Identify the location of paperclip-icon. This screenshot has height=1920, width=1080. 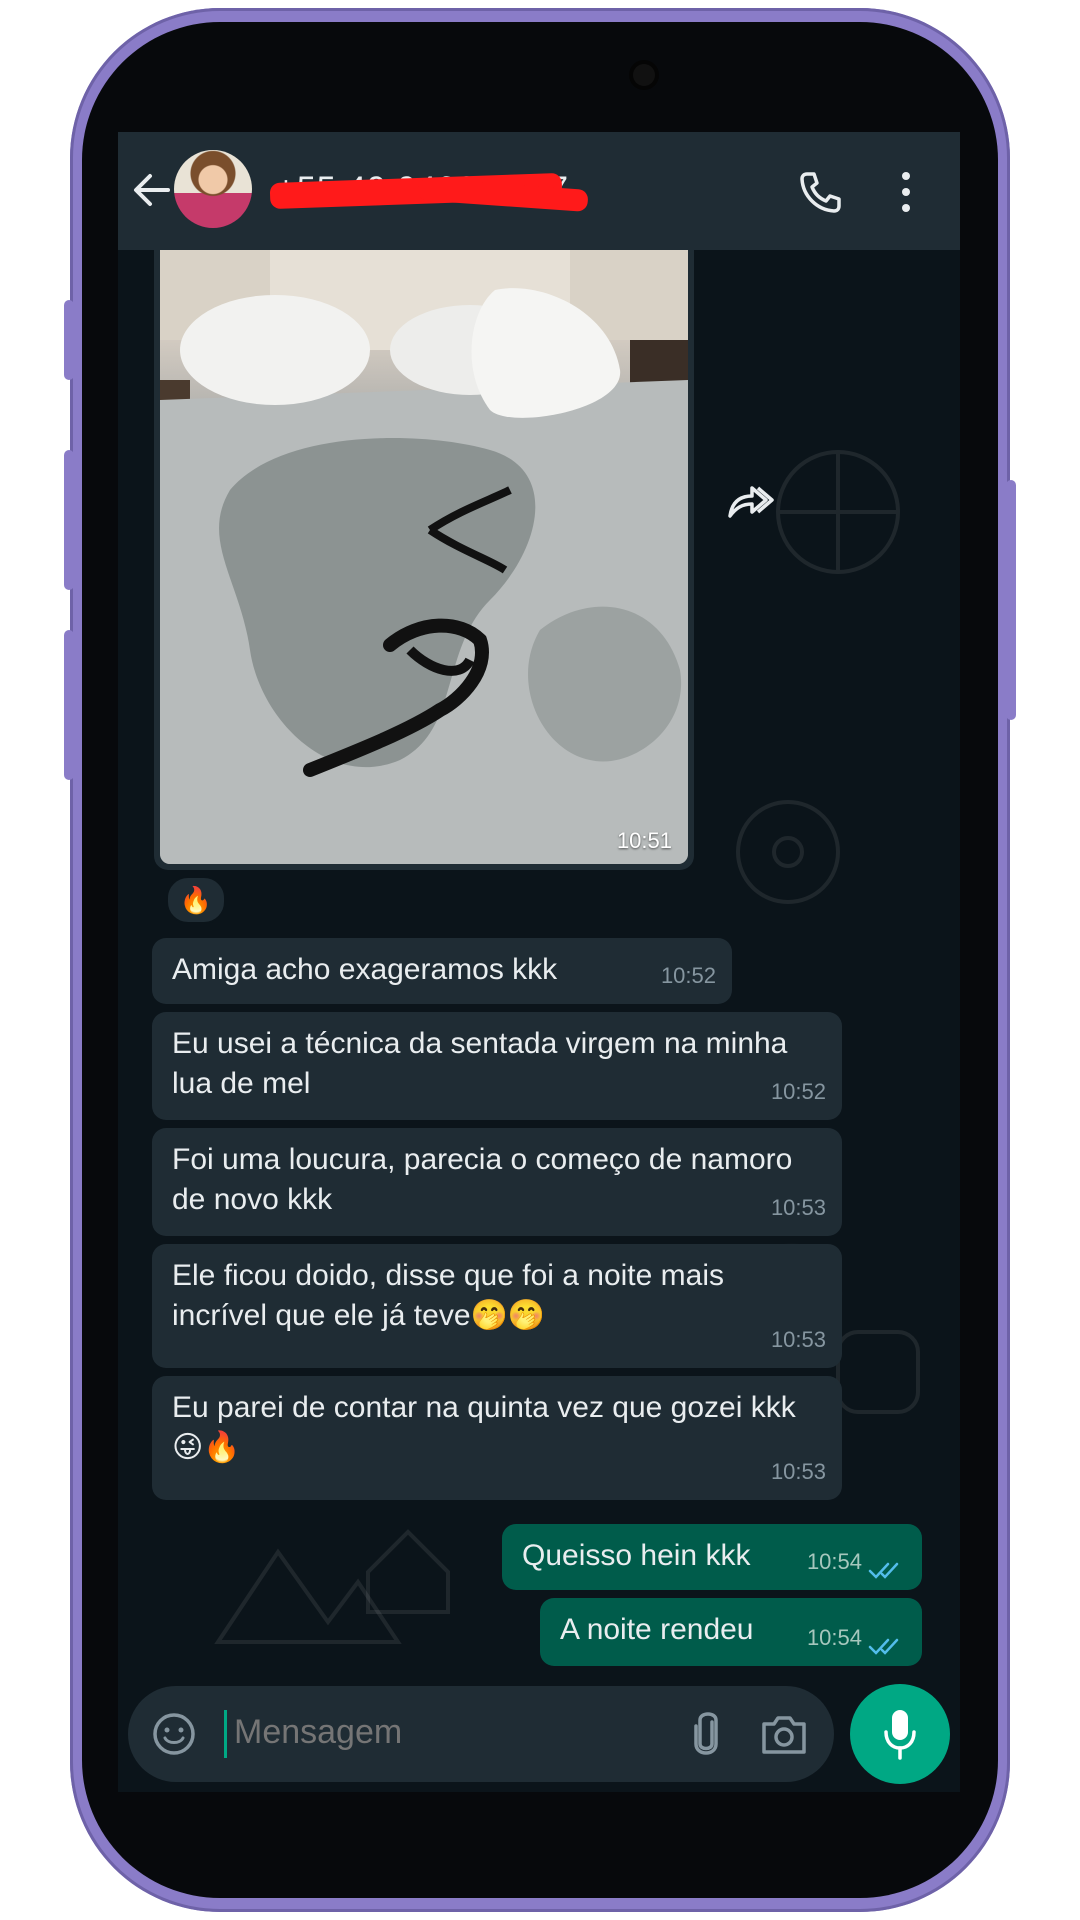
(706, 1734).